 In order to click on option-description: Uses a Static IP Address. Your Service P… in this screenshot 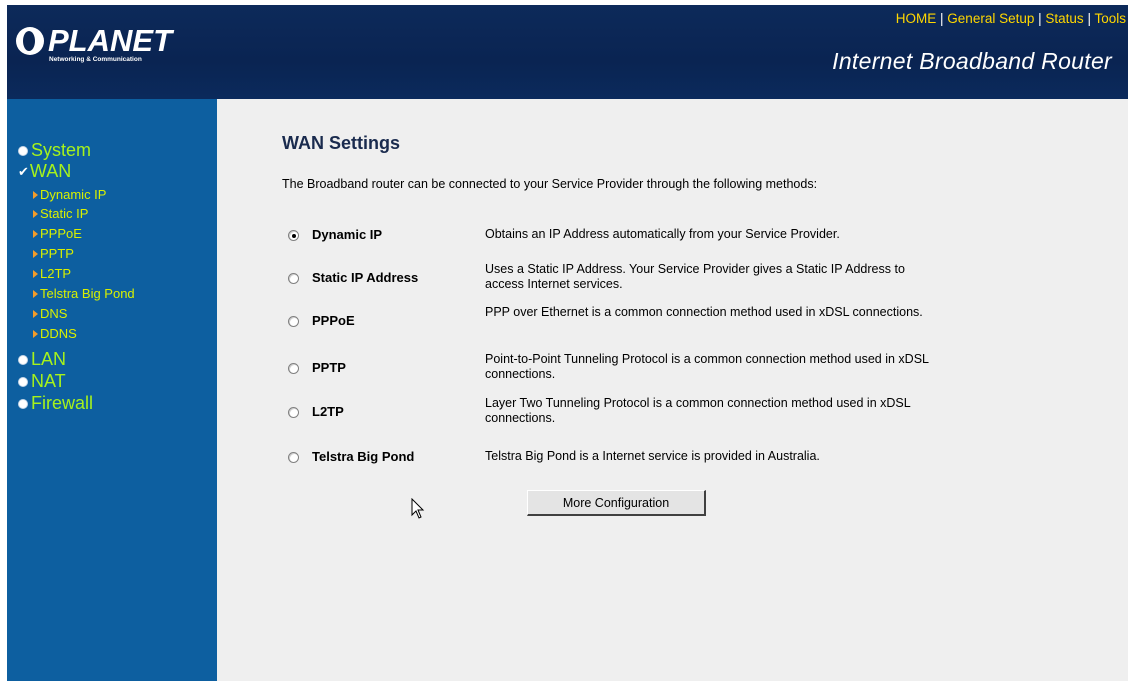, I will do `click(695, 276)`.